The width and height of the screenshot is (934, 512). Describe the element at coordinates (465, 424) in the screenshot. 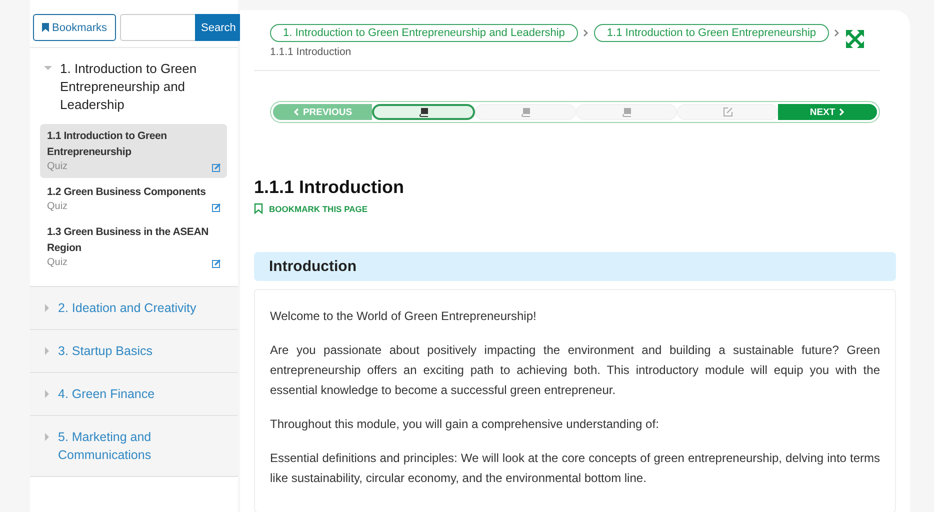

I see `paragraph: Throughout this module, you will gain a comprehensive understanding of:` at that location.